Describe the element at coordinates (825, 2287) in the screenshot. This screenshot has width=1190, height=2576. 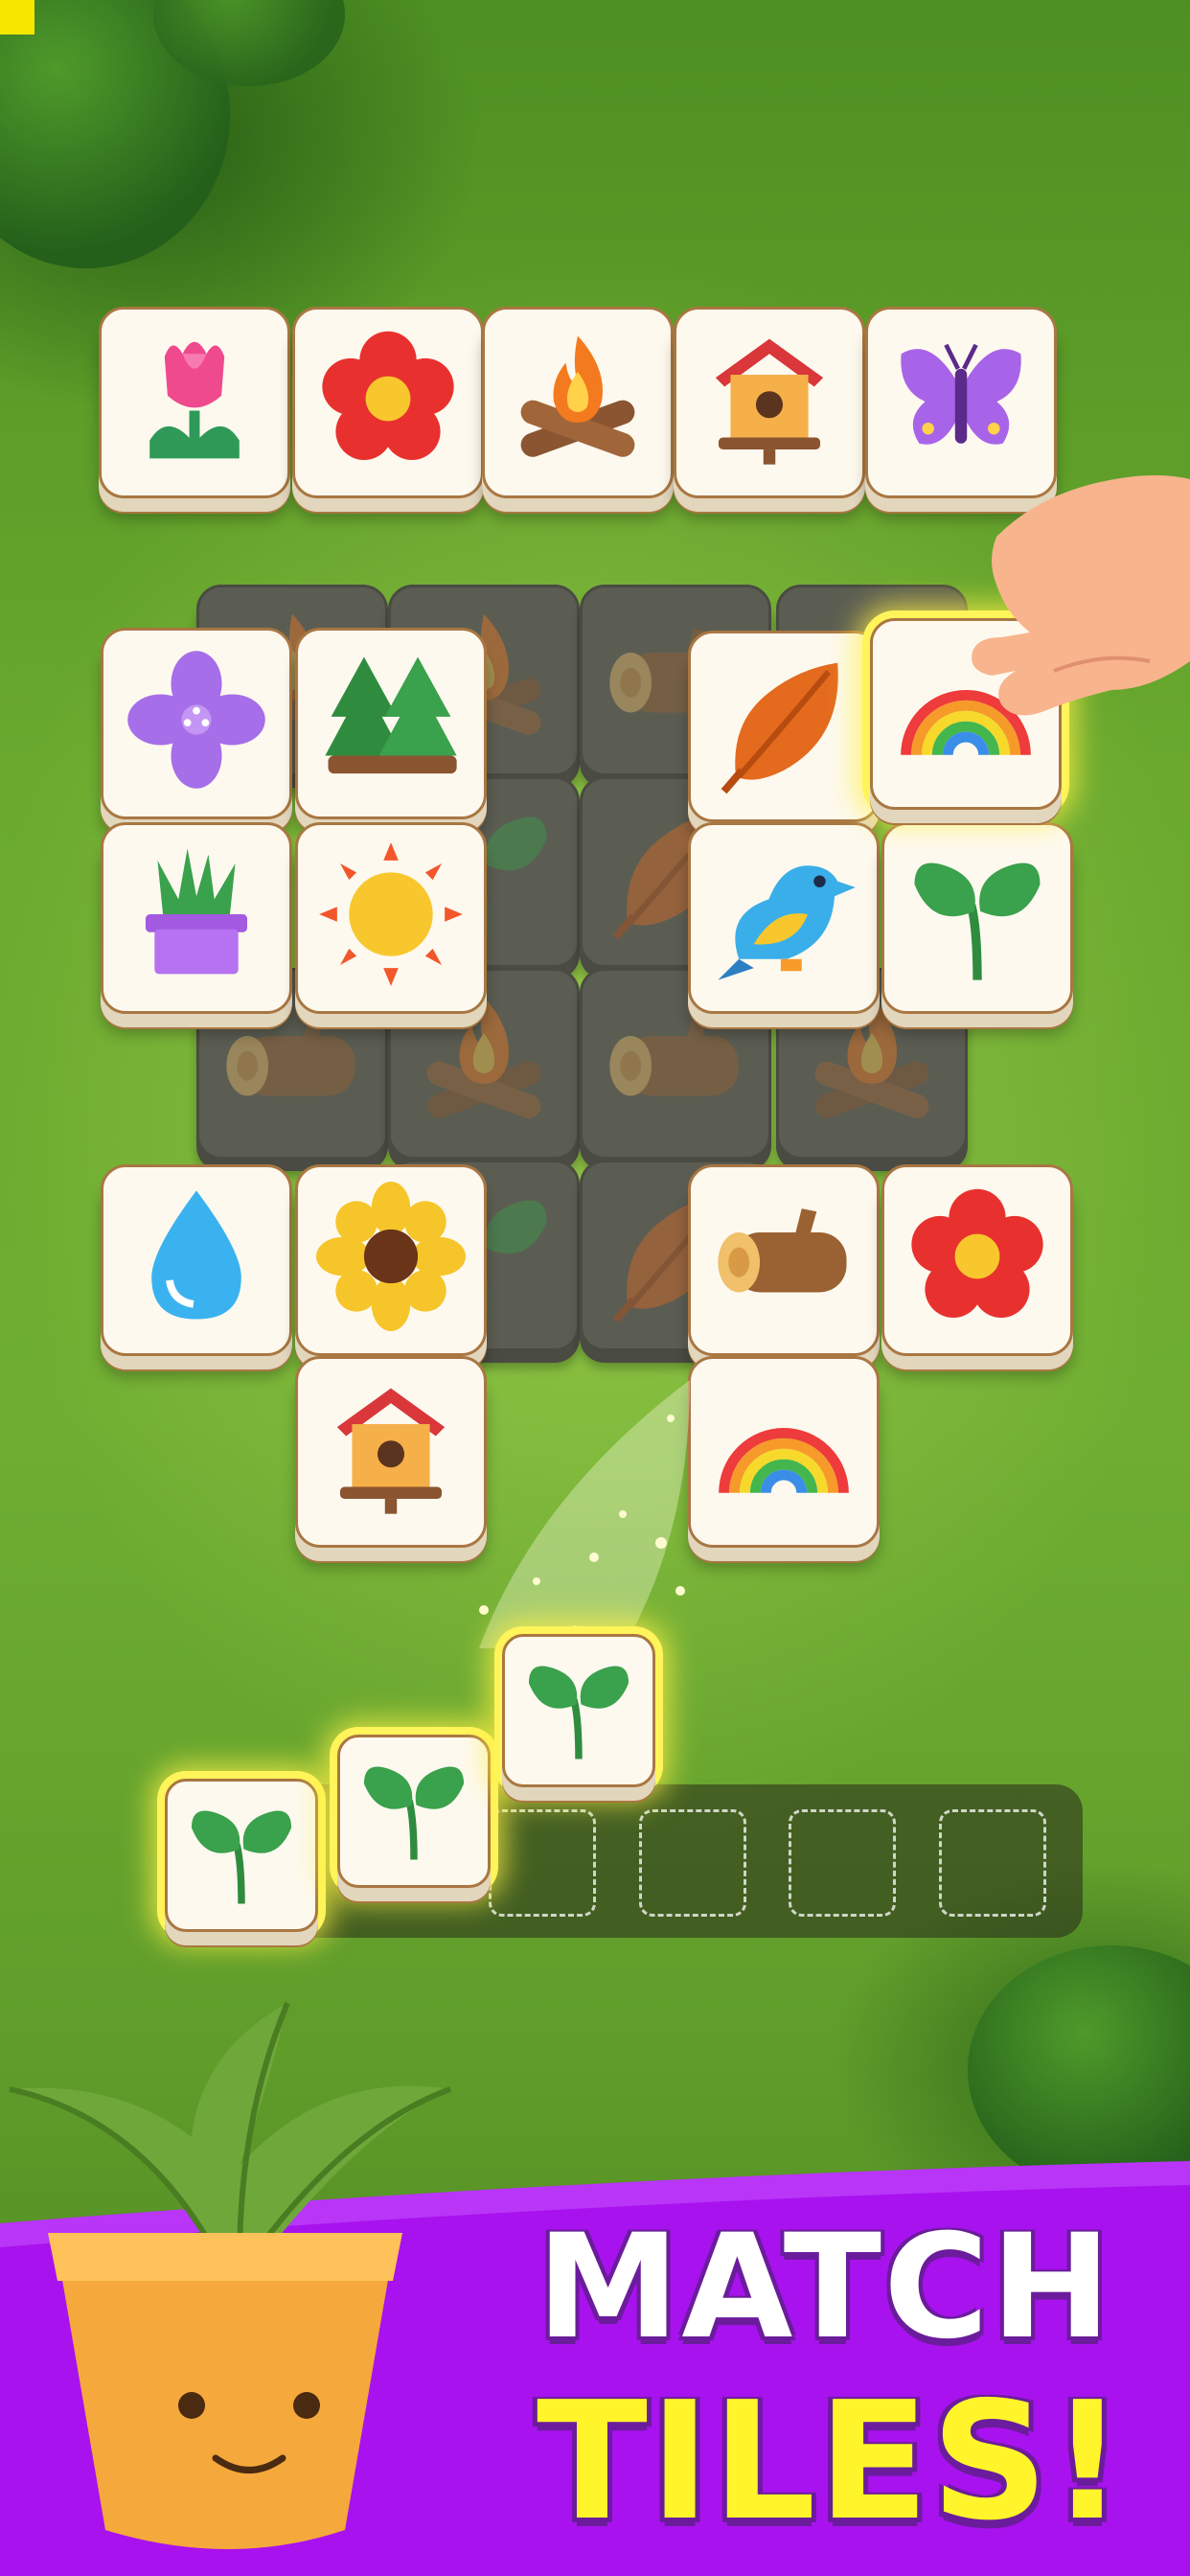
I see `banner-title-match: MATCH` at that location.